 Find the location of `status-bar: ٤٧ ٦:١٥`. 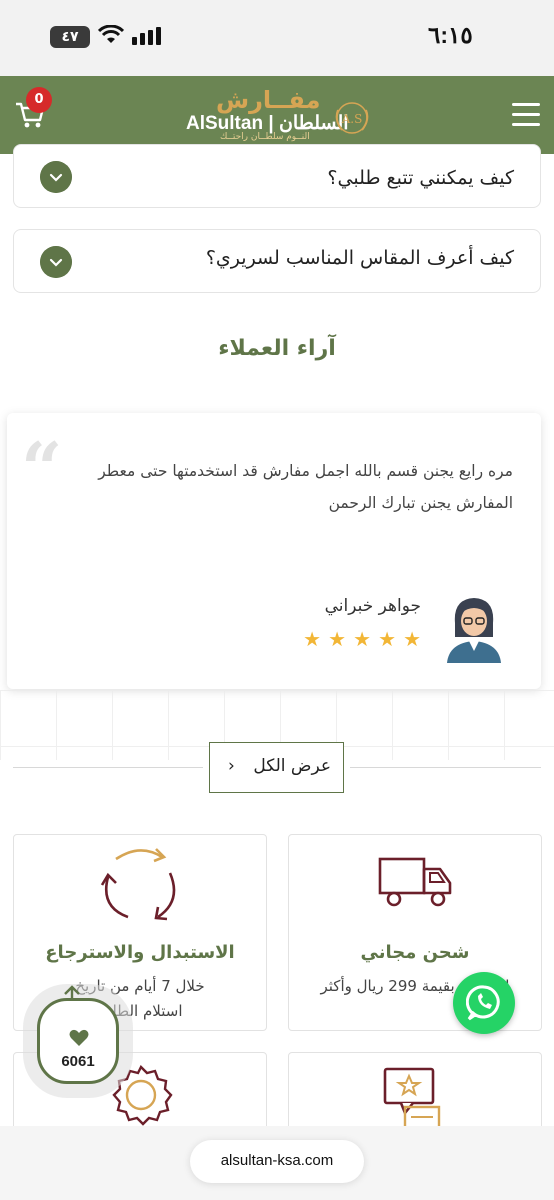

status-bar: ٤٧ ٦:١٥ is located at coordinates (277, 38).